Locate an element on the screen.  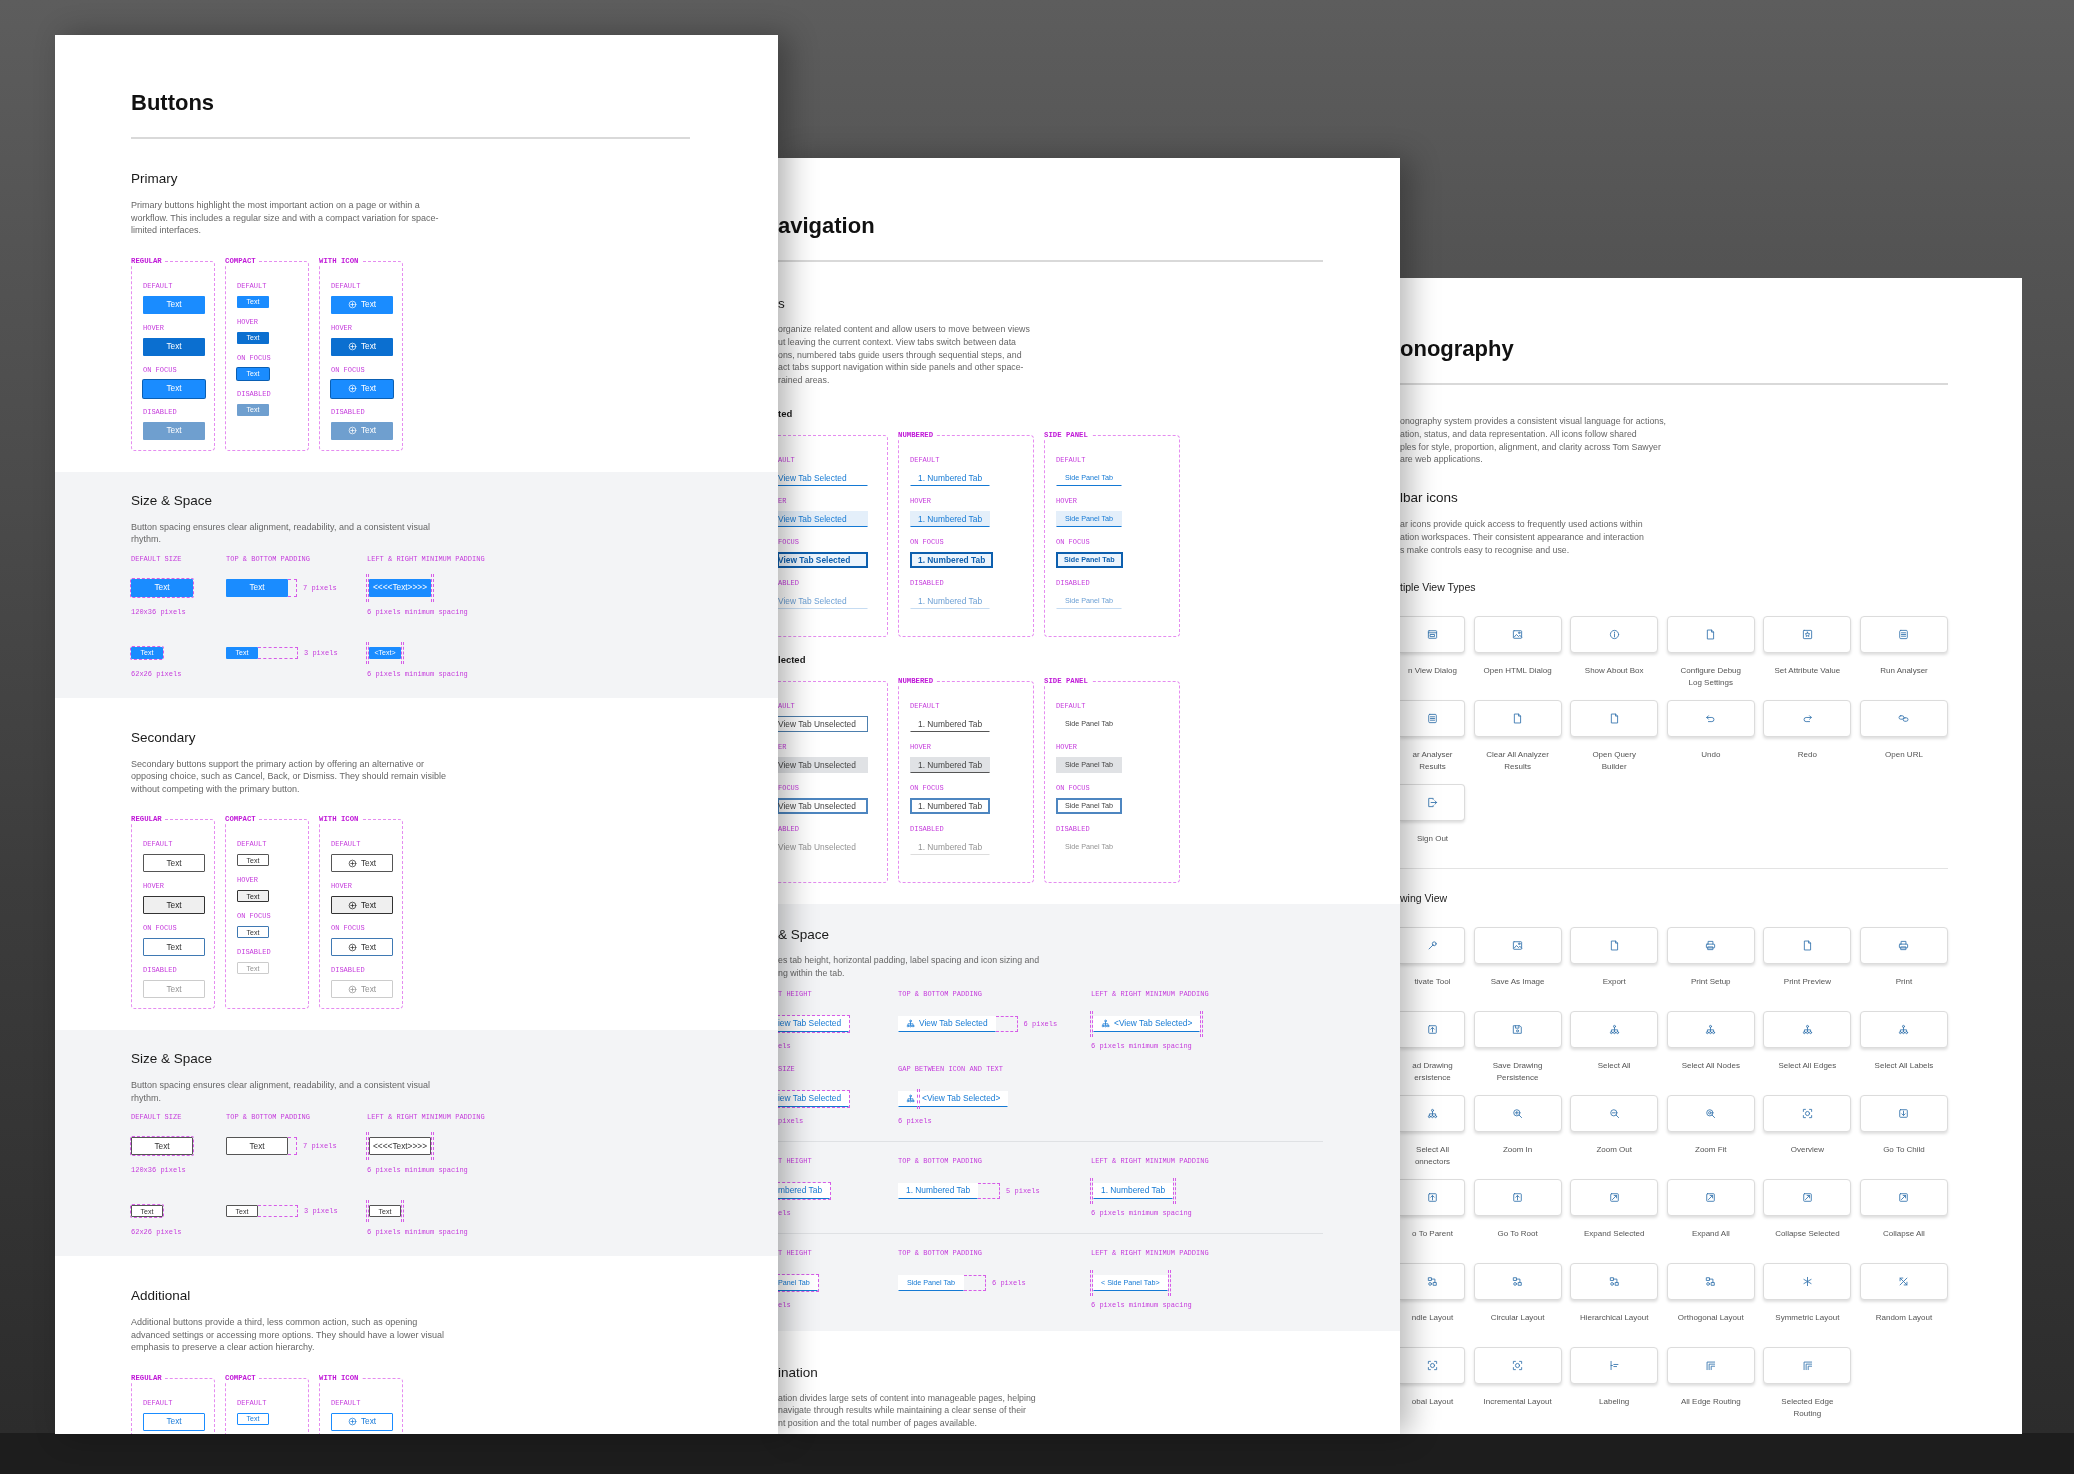
diagonal-arrow-icon is located at coordinates (1711, 1197).